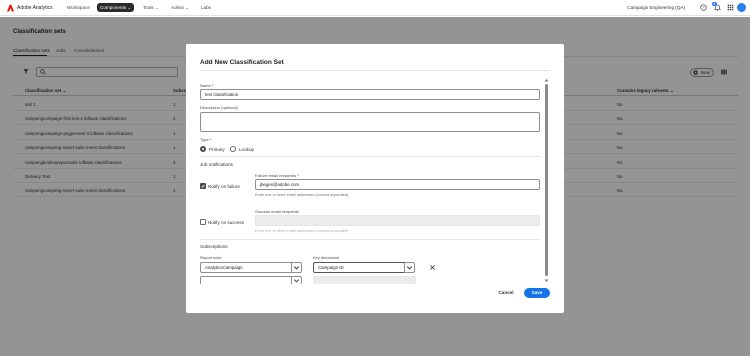  What do you see at coordinates (397, 220) in the screenshot?
I see `success-email-field` at bounding box center [397, 220].